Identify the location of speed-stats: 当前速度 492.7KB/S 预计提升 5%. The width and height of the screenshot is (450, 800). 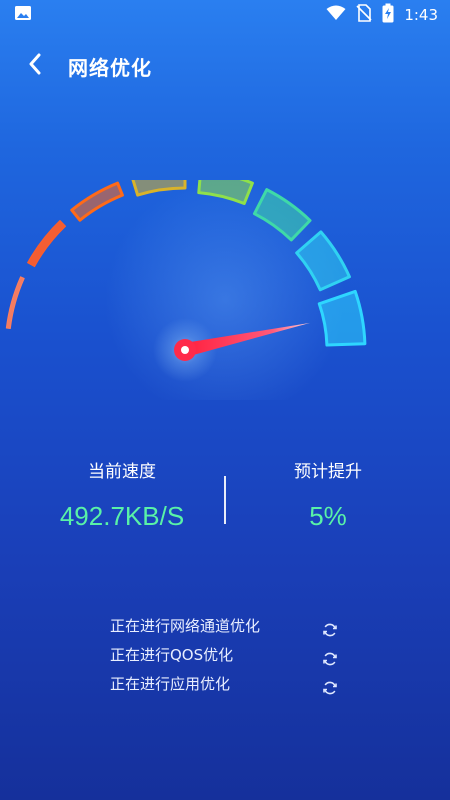
(225, 498).